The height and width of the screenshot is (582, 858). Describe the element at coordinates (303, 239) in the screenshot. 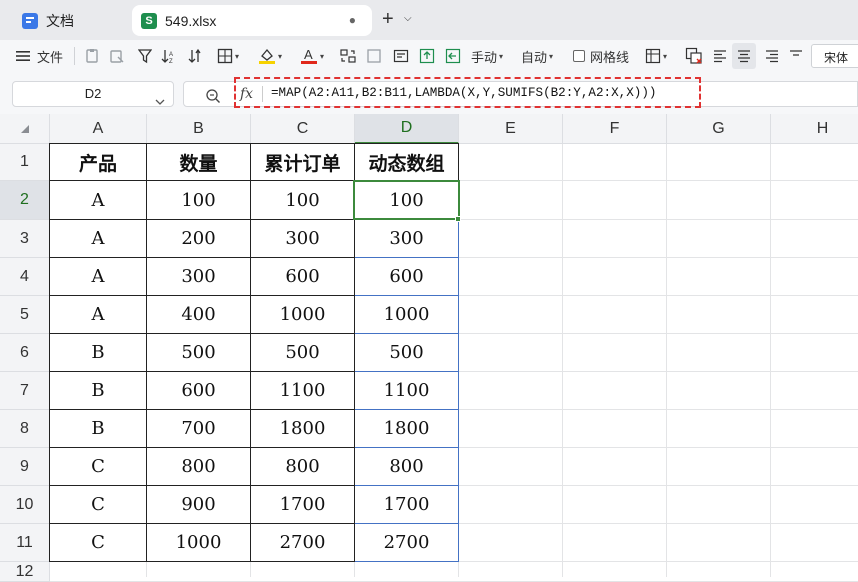

I see `cell-c3: 300` at that location.